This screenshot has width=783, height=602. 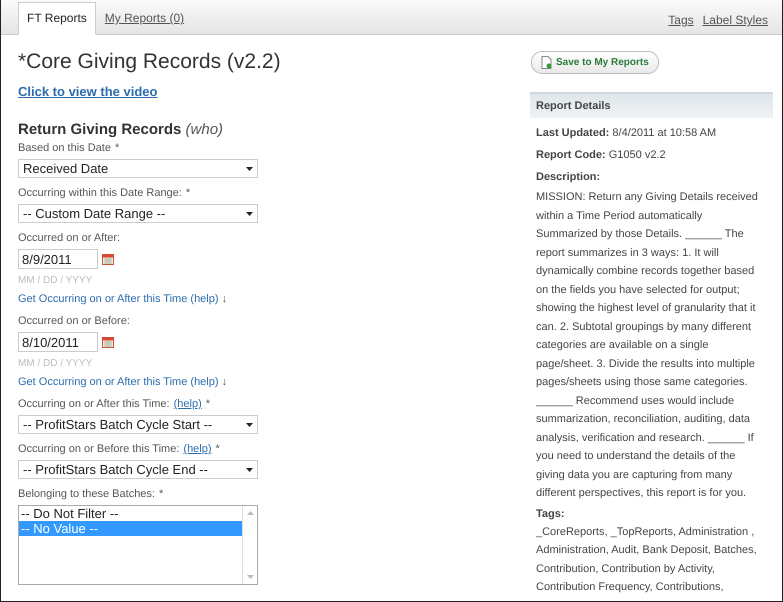 I want to click on detail-label: Tags:, so click(x=551, y=514).